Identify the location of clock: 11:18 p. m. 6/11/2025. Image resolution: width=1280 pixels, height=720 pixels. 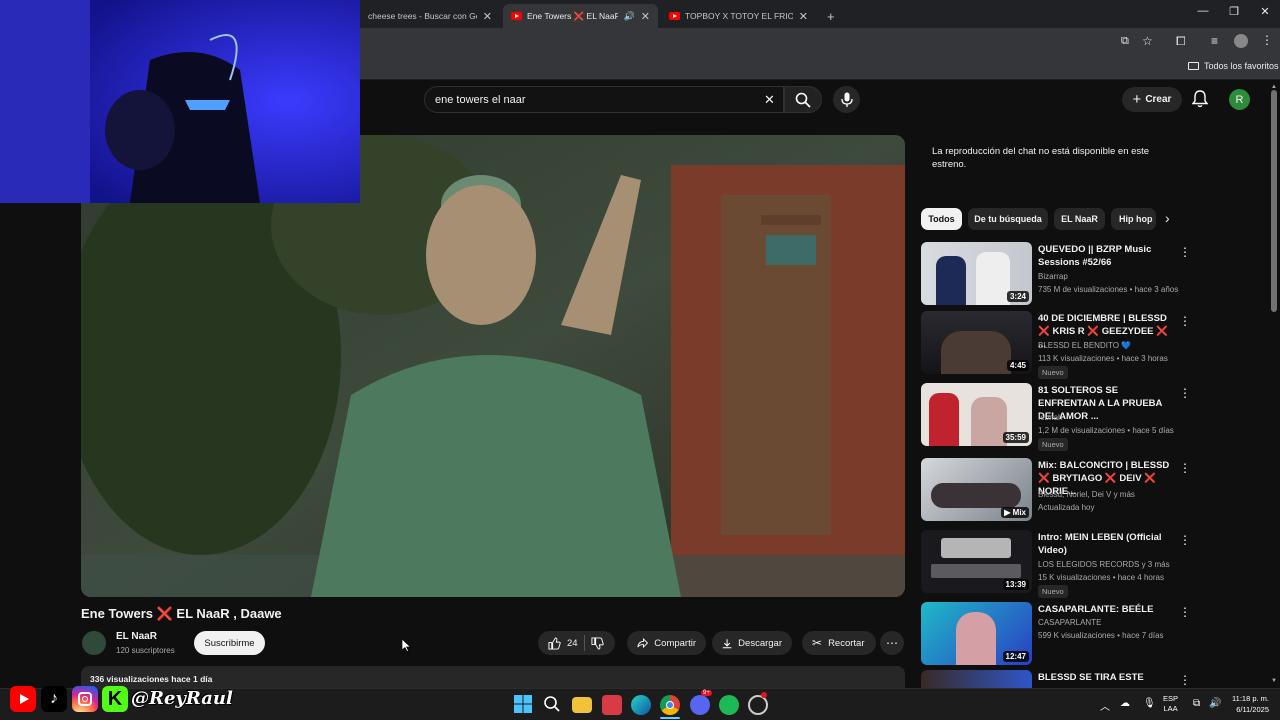
(1247, 704).